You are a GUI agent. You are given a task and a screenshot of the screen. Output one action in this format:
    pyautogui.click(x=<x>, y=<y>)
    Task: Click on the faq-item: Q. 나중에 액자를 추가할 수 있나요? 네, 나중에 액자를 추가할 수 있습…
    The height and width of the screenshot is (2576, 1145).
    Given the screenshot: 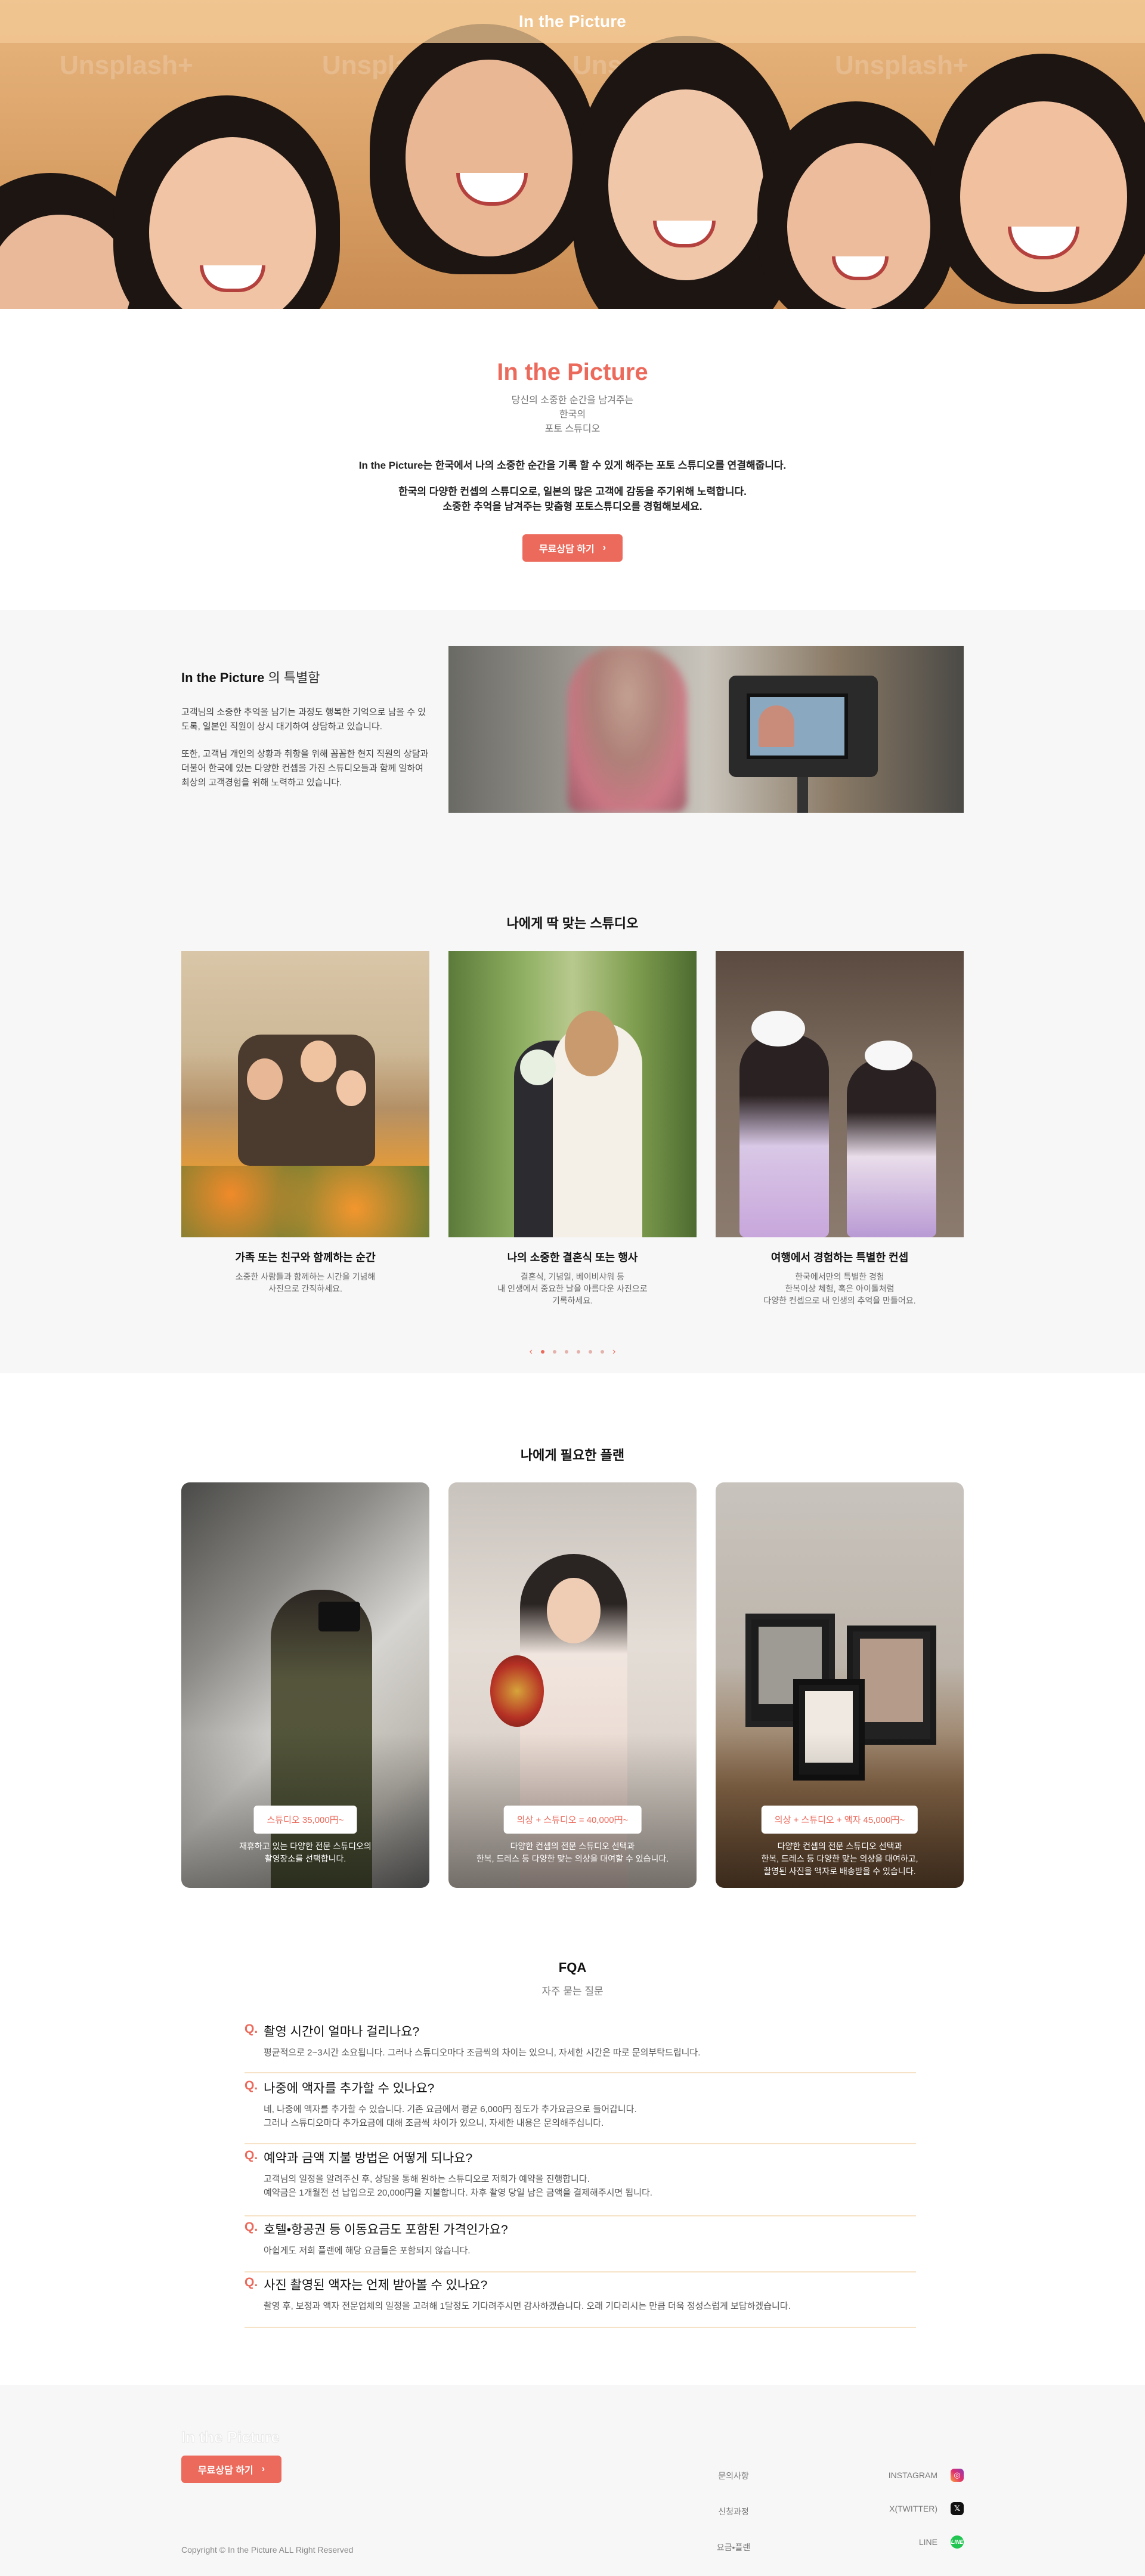 What is the action you would take?
    pyautogui.click(x=580, y=2112)
    